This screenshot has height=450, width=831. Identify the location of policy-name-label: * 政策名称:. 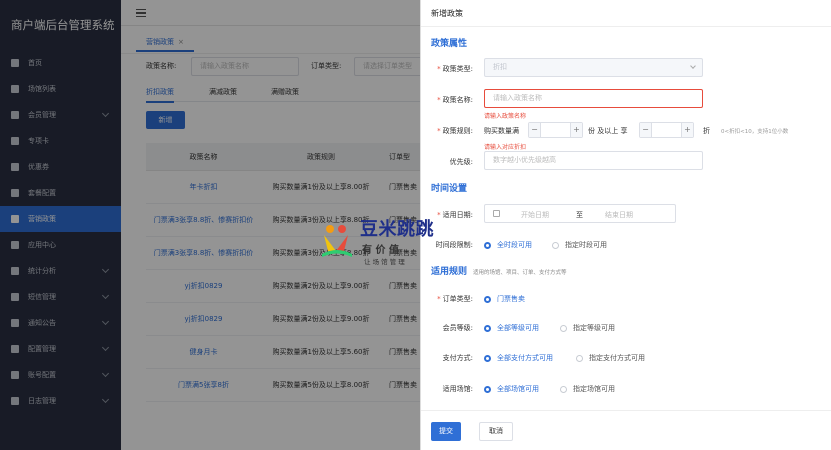
(455, 100).